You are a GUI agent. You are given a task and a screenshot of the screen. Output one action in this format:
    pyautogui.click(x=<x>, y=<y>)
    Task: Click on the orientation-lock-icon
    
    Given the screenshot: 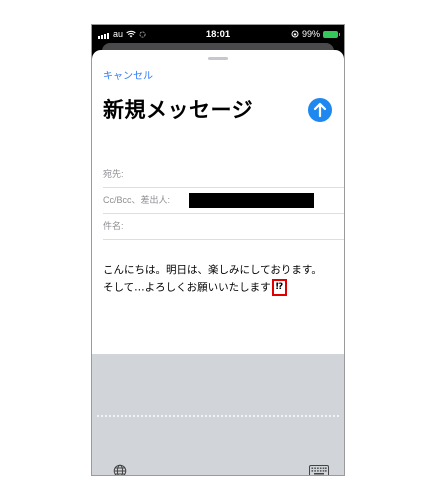 What is the action you would take?
    pyautogui.click(x=295, y=34)
    